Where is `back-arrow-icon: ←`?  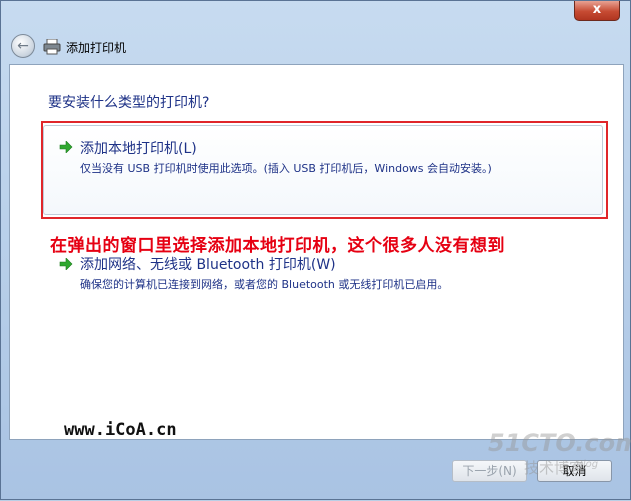 back-arrow-icon: ← is located at coordinates (23, 46).